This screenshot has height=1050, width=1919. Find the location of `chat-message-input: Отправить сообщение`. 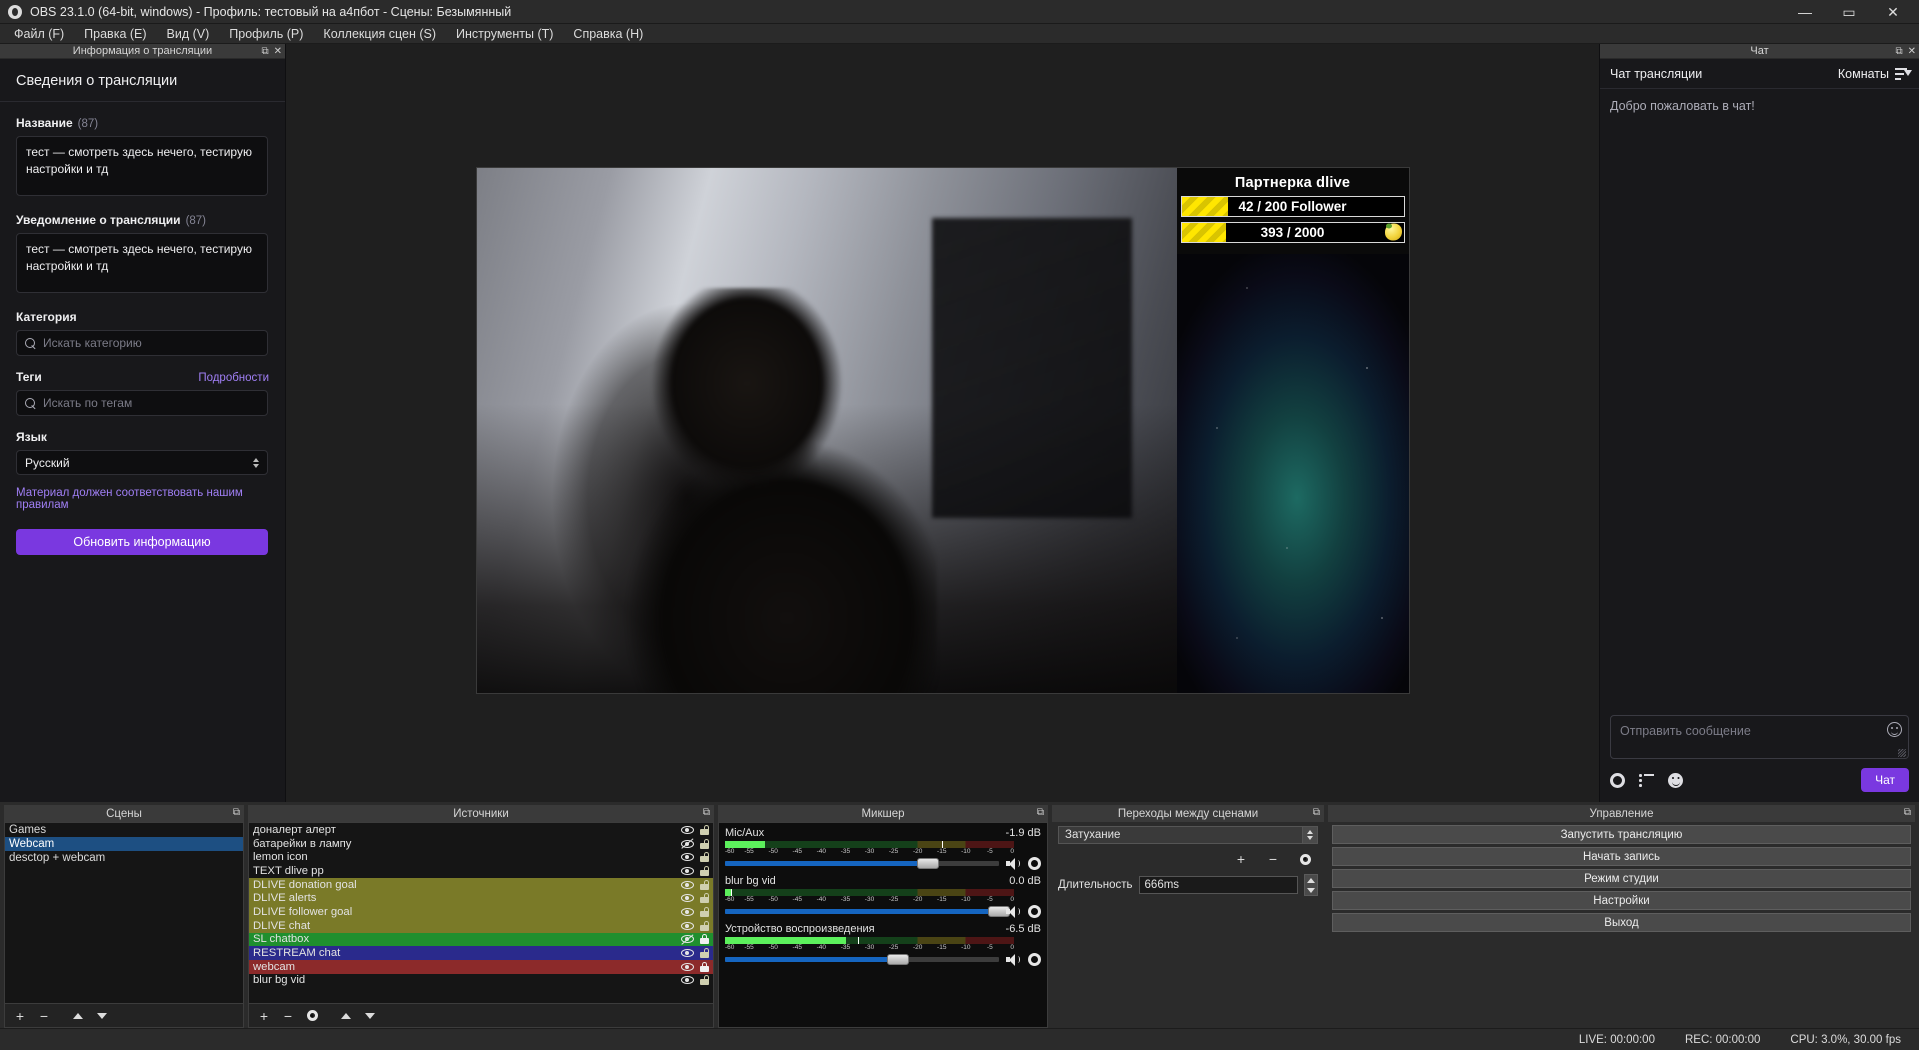

chat-message-input: Отправить сообщение is located at coordinates (1759, 737).